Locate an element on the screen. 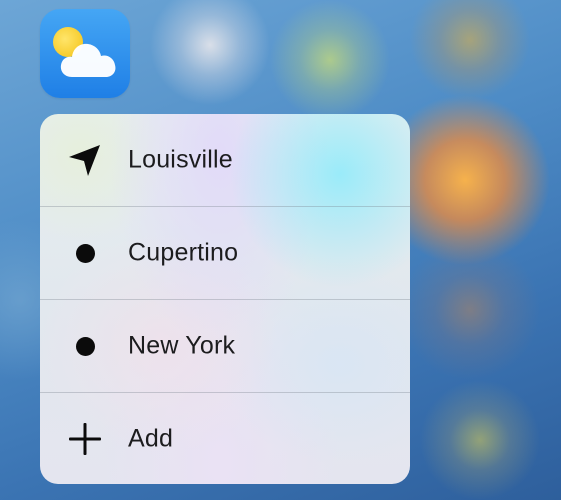 Image resolution: width=561 pixels, height=500 pixels. menu-item-label: New York is located at coordinates (182, 345).